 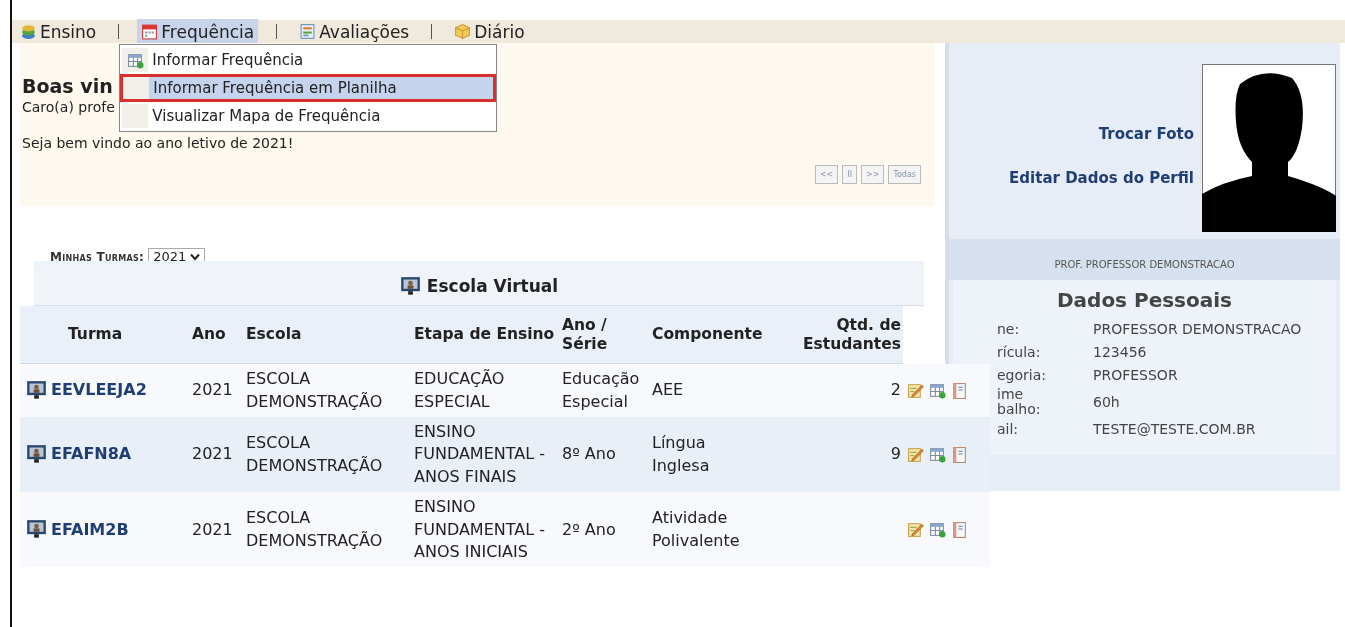 What do you see at coordinates (463, 31) in the screenshot?
I see `box-icon` at bounding box center [463, 31].